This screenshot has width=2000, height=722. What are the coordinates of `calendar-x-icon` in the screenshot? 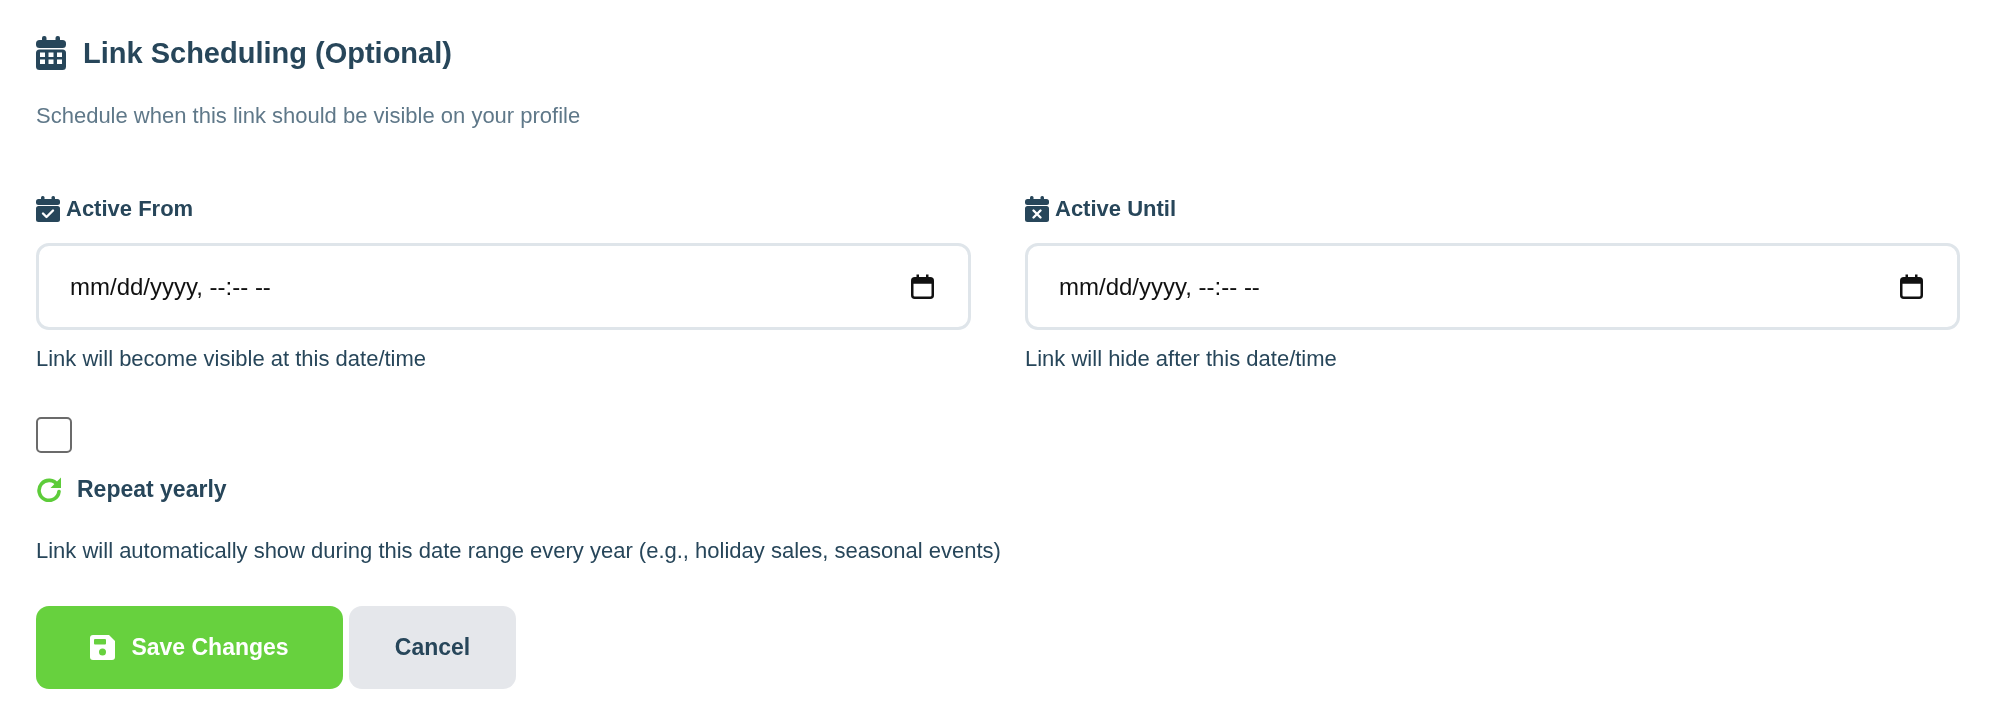 It's located at (1037, 209).